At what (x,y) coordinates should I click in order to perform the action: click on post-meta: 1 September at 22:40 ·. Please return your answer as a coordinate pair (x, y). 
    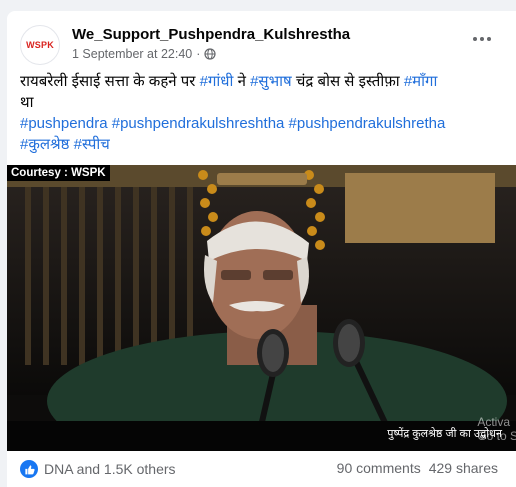
    Looking at the image, I should click on (144, 54).